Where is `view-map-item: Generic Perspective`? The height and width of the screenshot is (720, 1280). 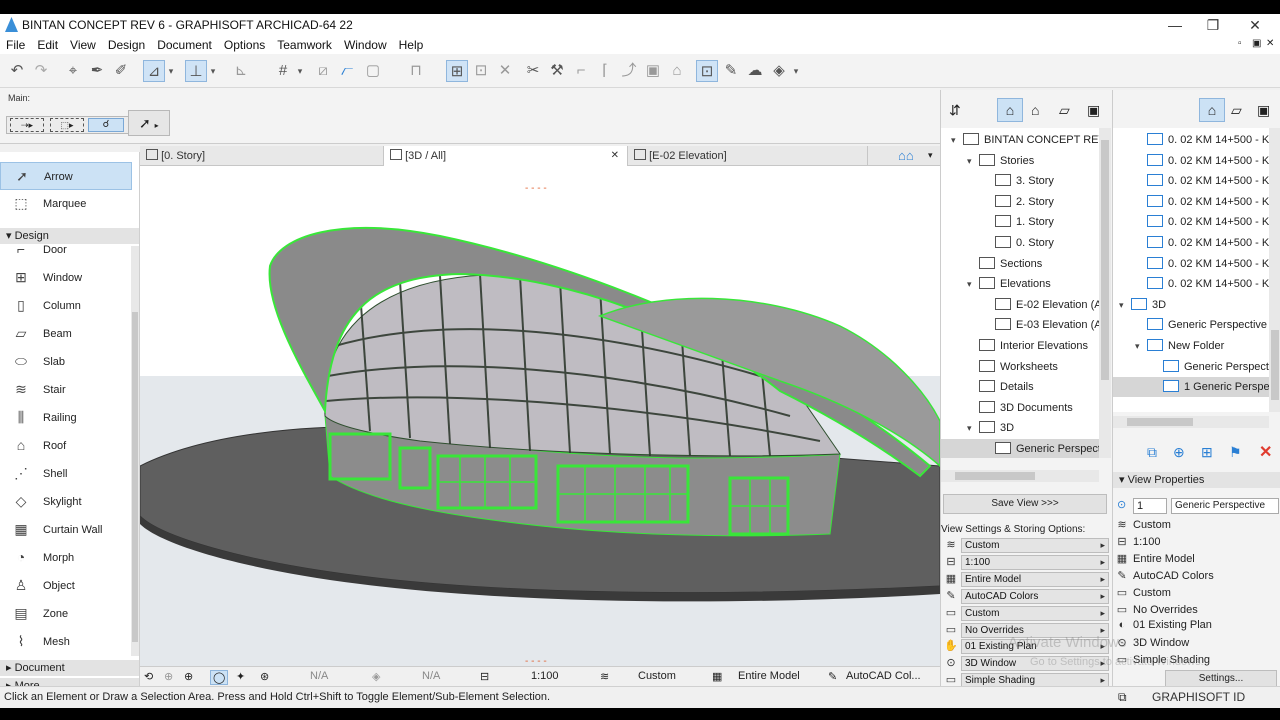 view-map-item: Generic Perspective is located at coordinates (1191, 325).